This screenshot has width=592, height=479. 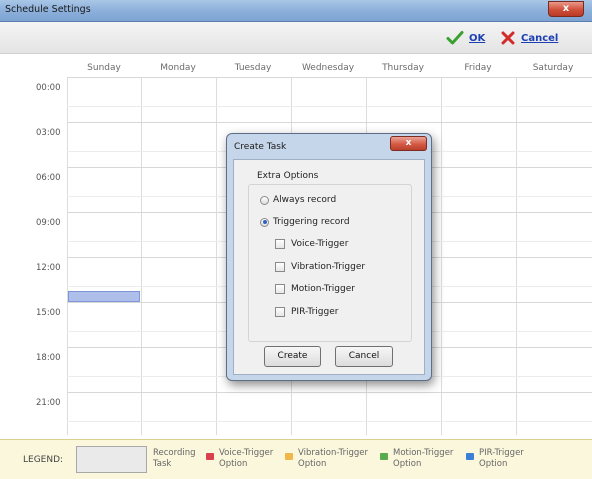 What do you see at coordinates (384, 456) in the screenshot?
I see `motion-trigger-swatch` at bounding box center [384, 456].